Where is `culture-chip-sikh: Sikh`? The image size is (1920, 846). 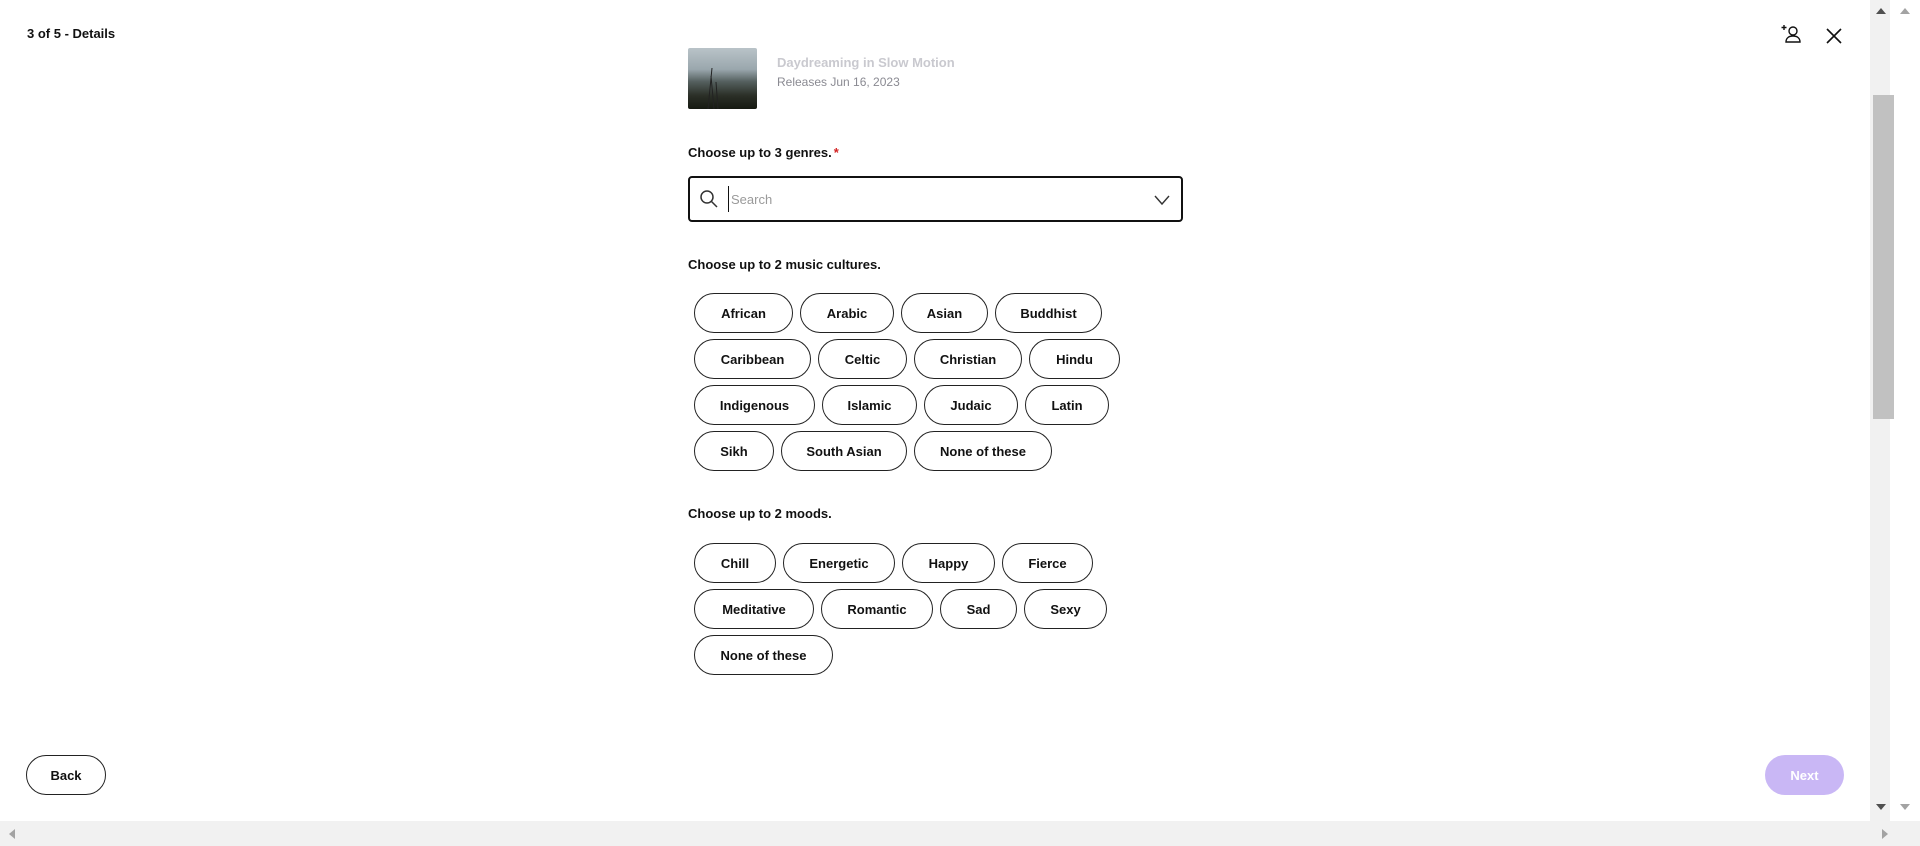 culture-chip-sikh: Sikh is located at coordinates (734, 451).